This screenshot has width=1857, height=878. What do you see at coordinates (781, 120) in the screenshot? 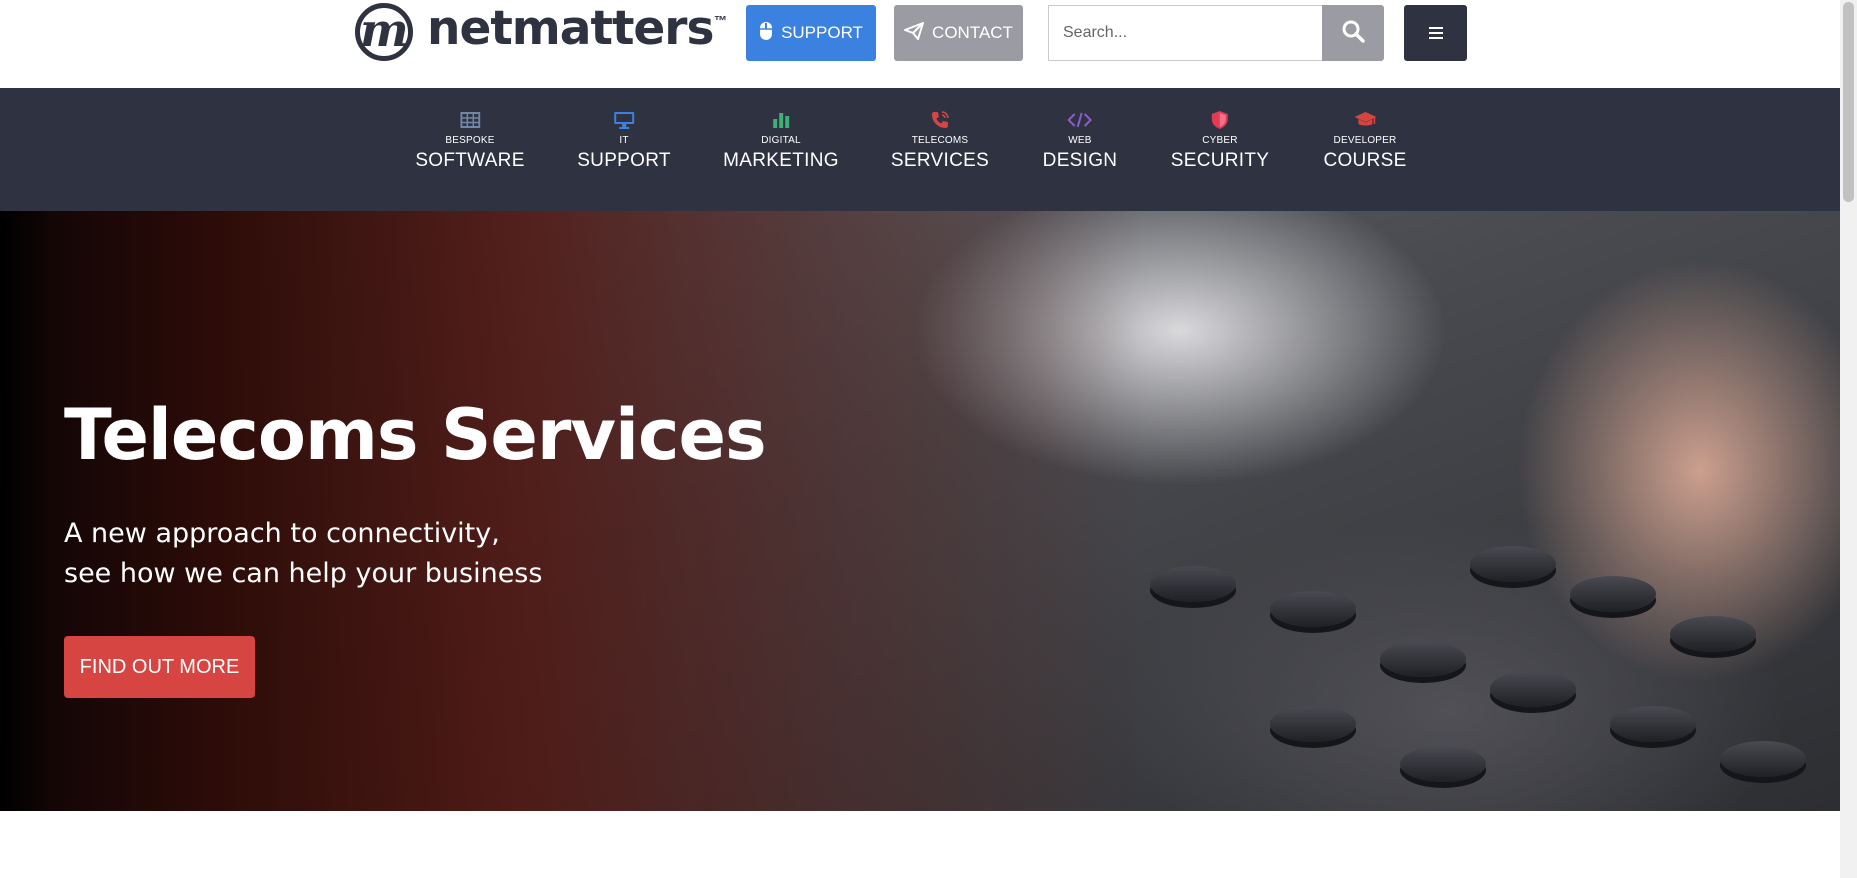
I see `bar-chart-icon` at bounding box center [781, 120].